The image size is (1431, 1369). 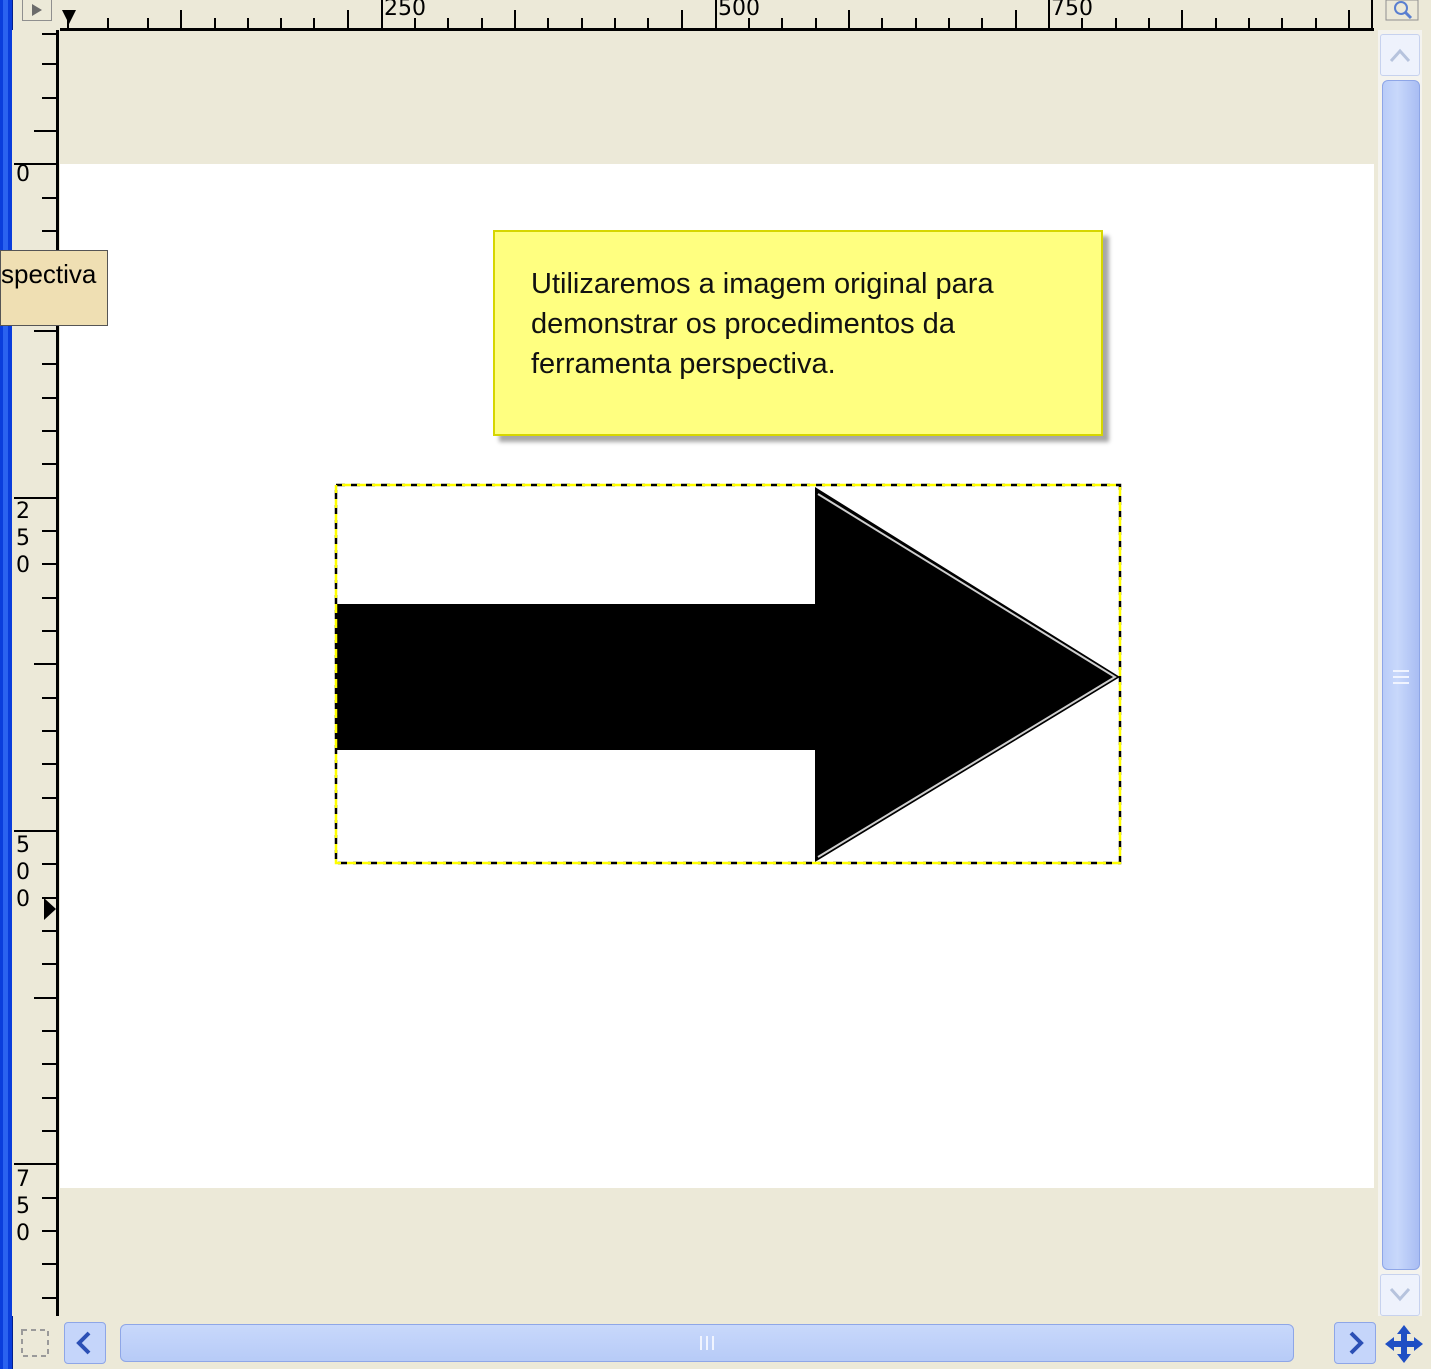 I want to click on scroll-left-button, so click(x=85, y=1343).